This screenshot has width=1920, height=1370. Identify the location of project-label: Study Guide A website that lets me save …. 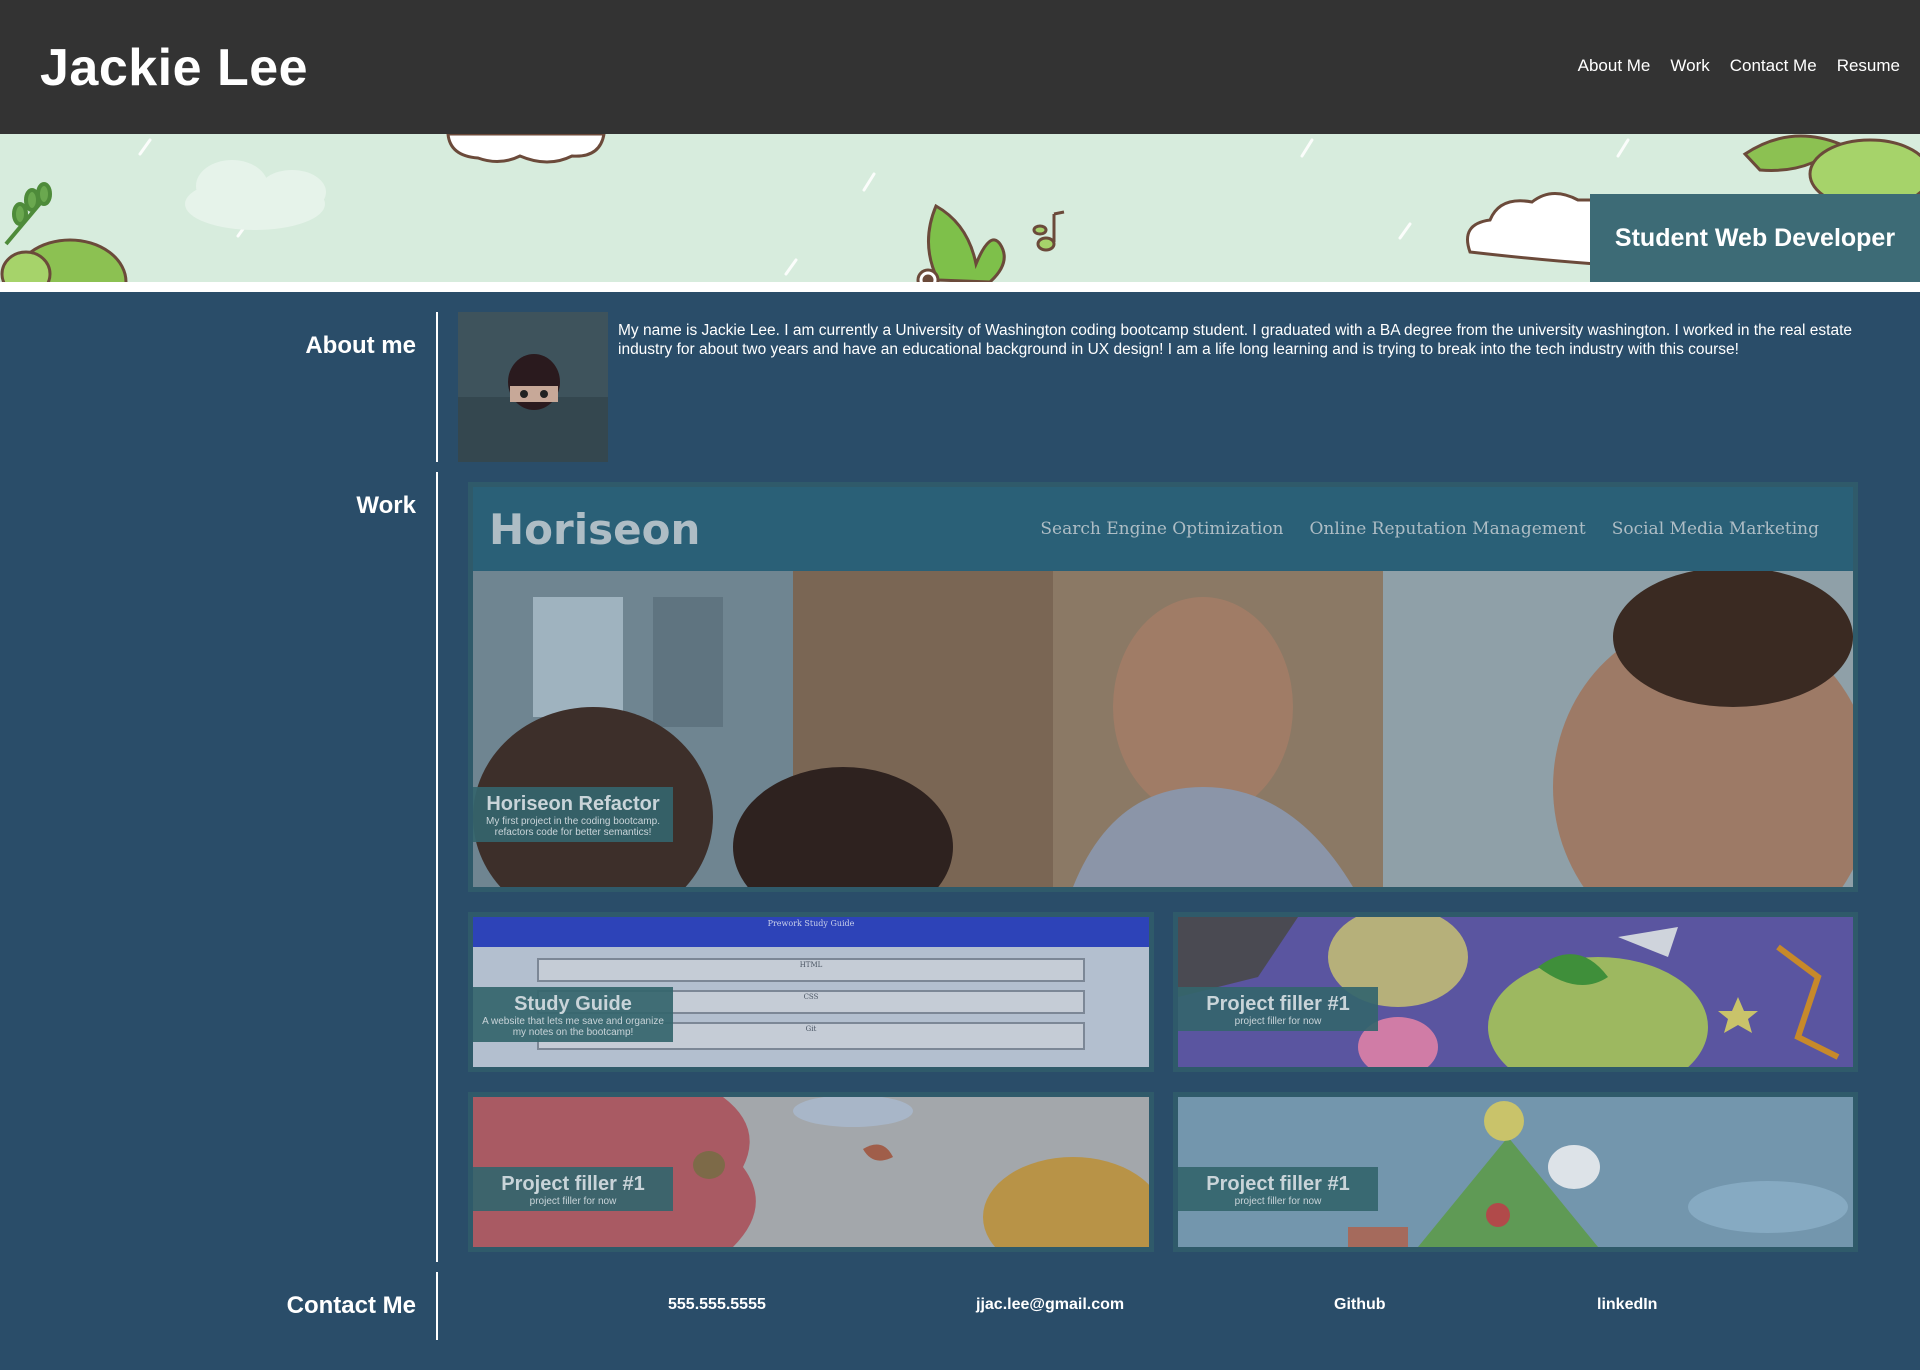
(573, 1014).